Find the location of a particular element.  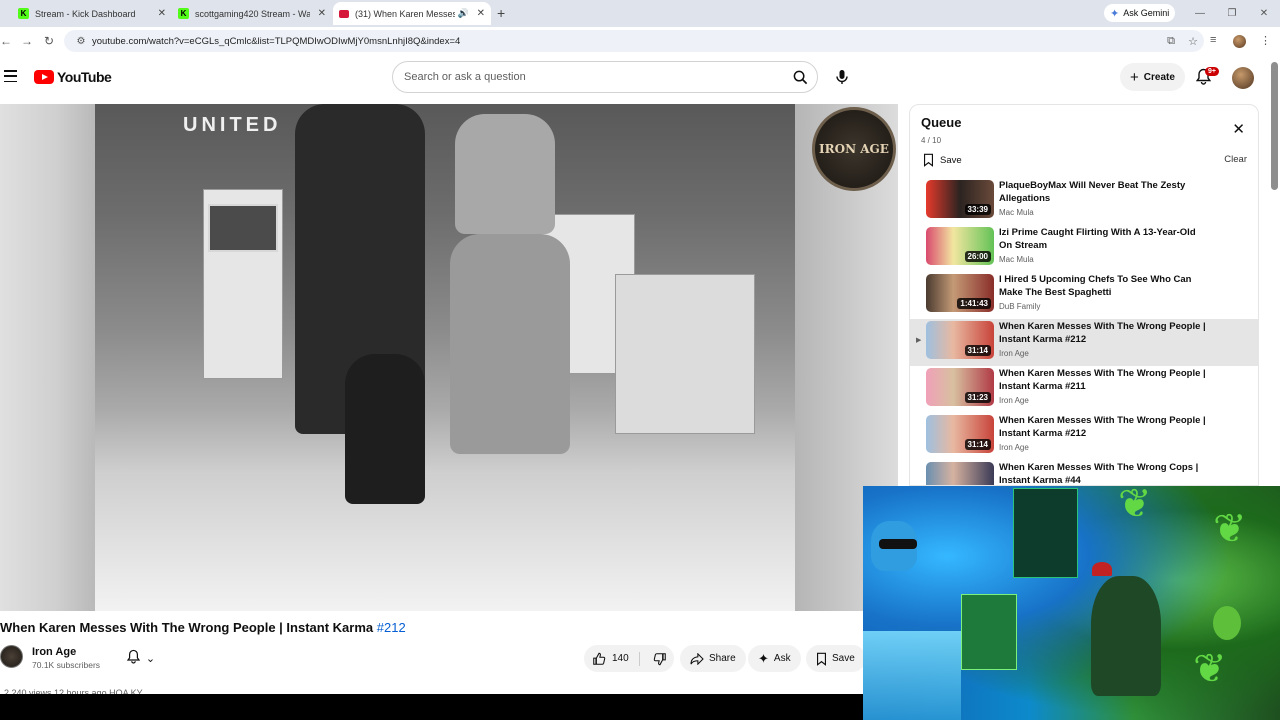

browser-profile-avatar is located at coordinates (1239, 41).